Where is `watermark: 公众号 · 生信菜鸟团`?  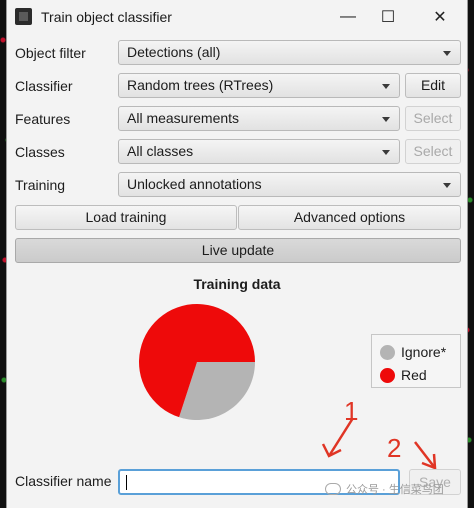 watermark: 公众号 · 生信菜鸟团 is located at coordinates (384, 489).